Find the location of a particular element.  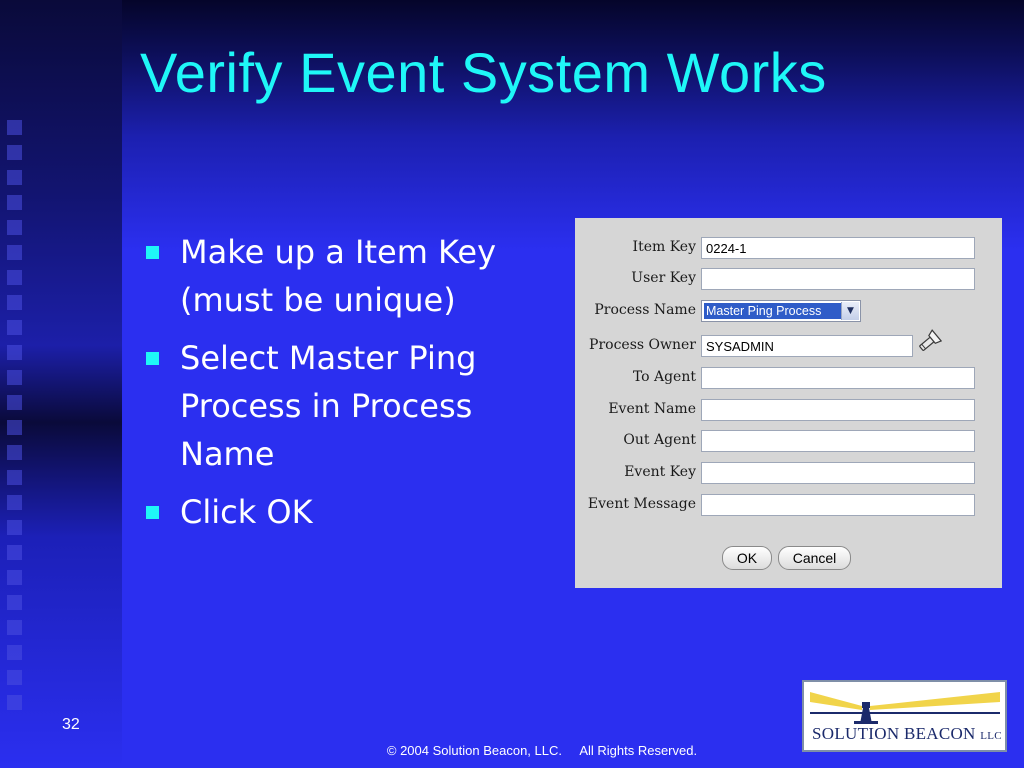

bullet-item: Make up a Item Key (must be unique) is located at coordinates (345, 276).